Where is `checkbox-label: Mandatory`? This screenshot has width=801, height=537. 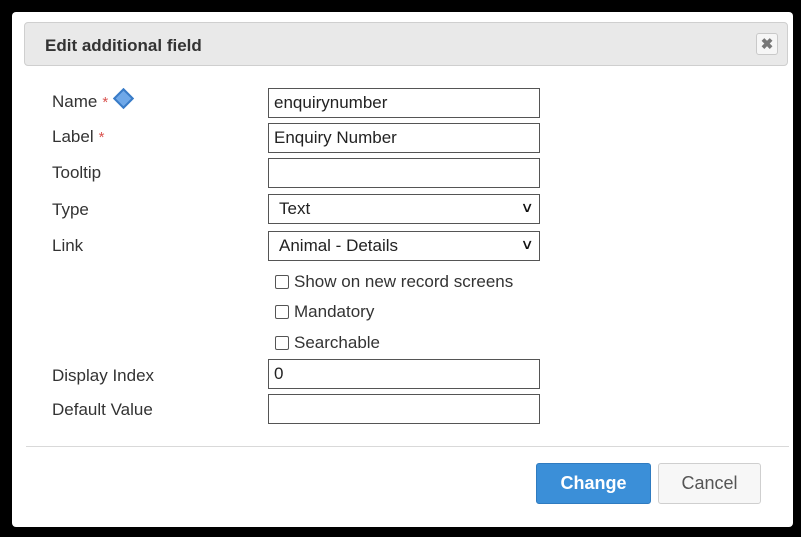
checkbox-label: Mandatory is located at coordinates (334, 311).